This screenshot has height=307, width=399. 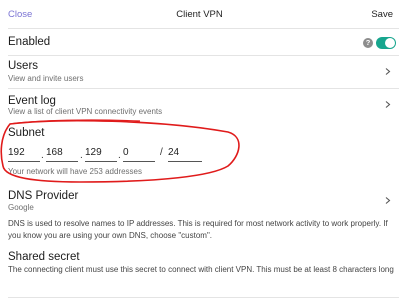 I want to click on header-bar: Close Client VPN Save, so click(x=199, y=14).